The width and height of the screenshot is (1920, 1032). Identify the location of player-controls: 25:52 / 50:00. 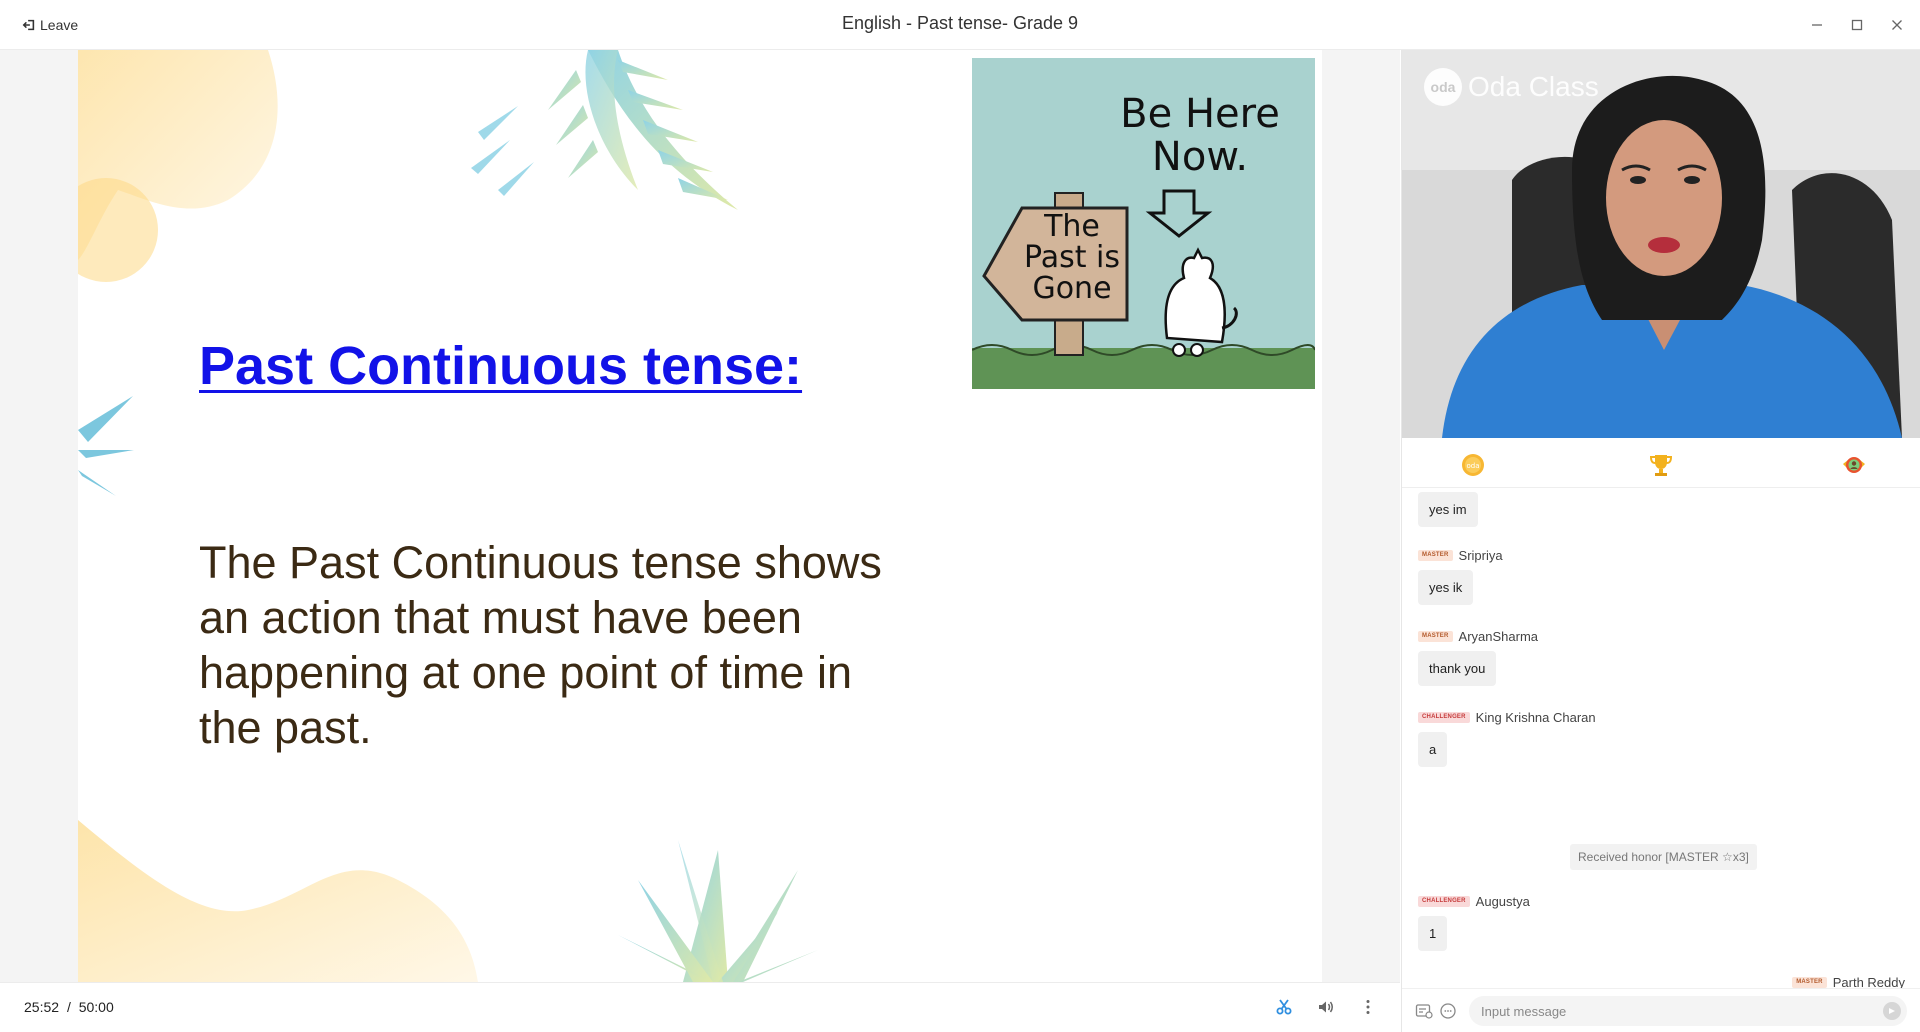
(700, 1007).